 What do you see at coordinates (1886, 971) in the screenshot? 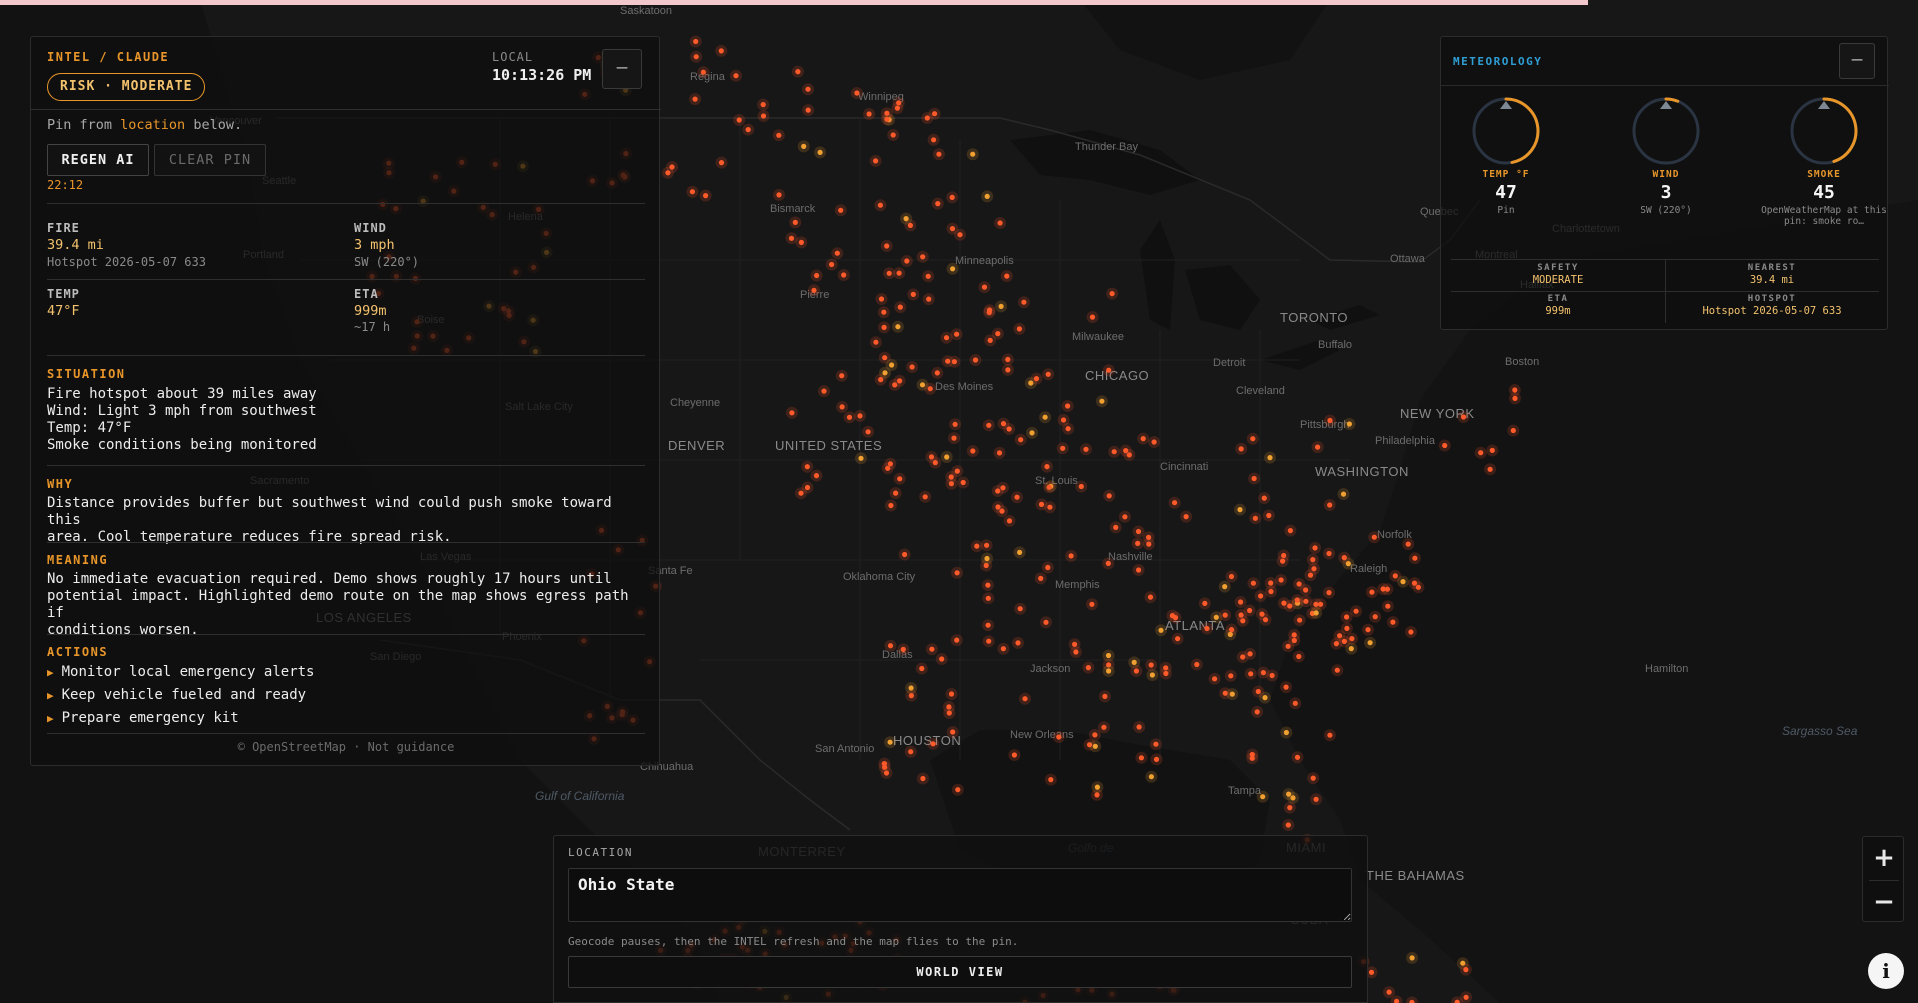
I see `info-icon: i` at bounding box center [1886, 971].